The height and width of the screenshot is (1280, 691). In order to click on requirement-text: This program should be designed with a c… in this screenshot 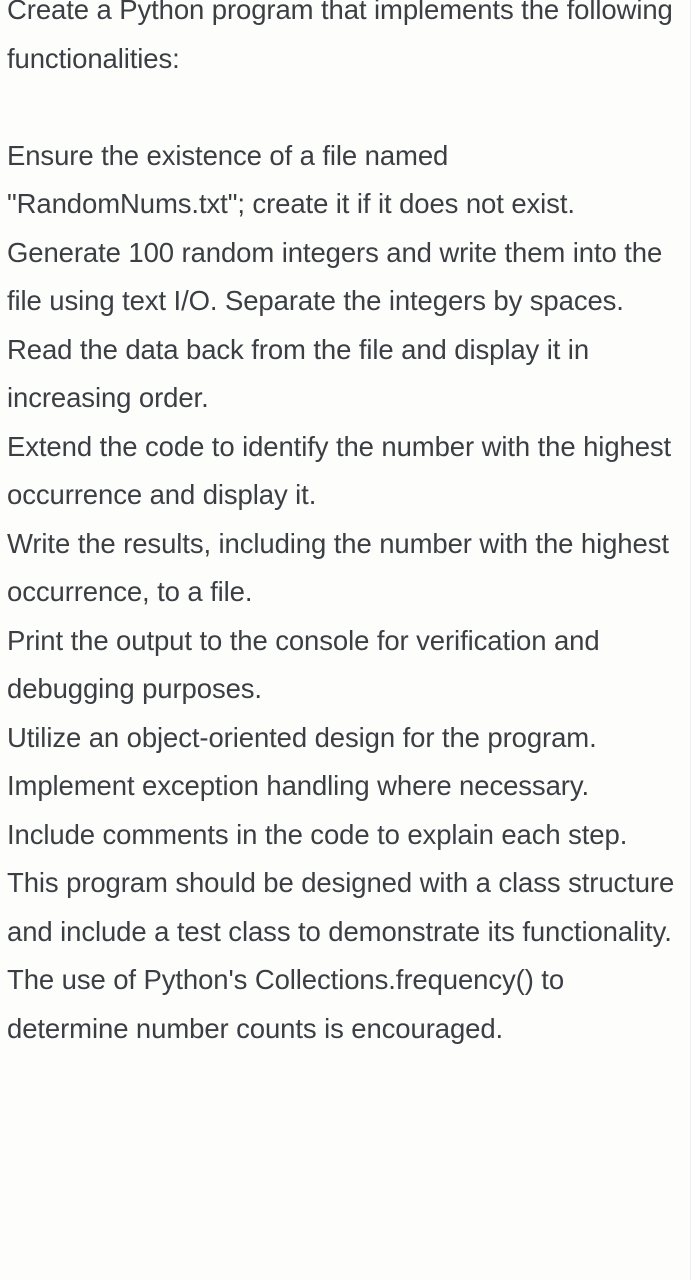, I will do `click(344, 955)`.